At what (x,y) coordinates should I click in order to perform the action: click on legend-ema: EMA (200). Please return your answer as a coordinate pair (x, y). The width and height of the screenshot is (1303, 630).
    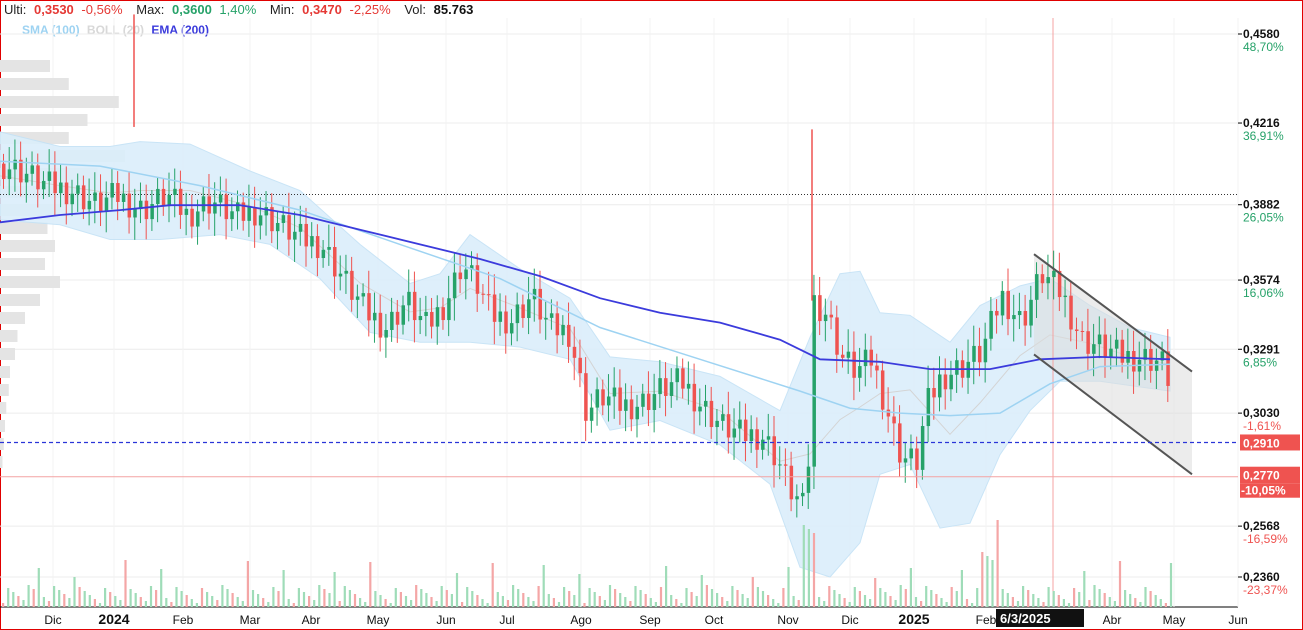
    Looking at the image, I should click on (180, 30).